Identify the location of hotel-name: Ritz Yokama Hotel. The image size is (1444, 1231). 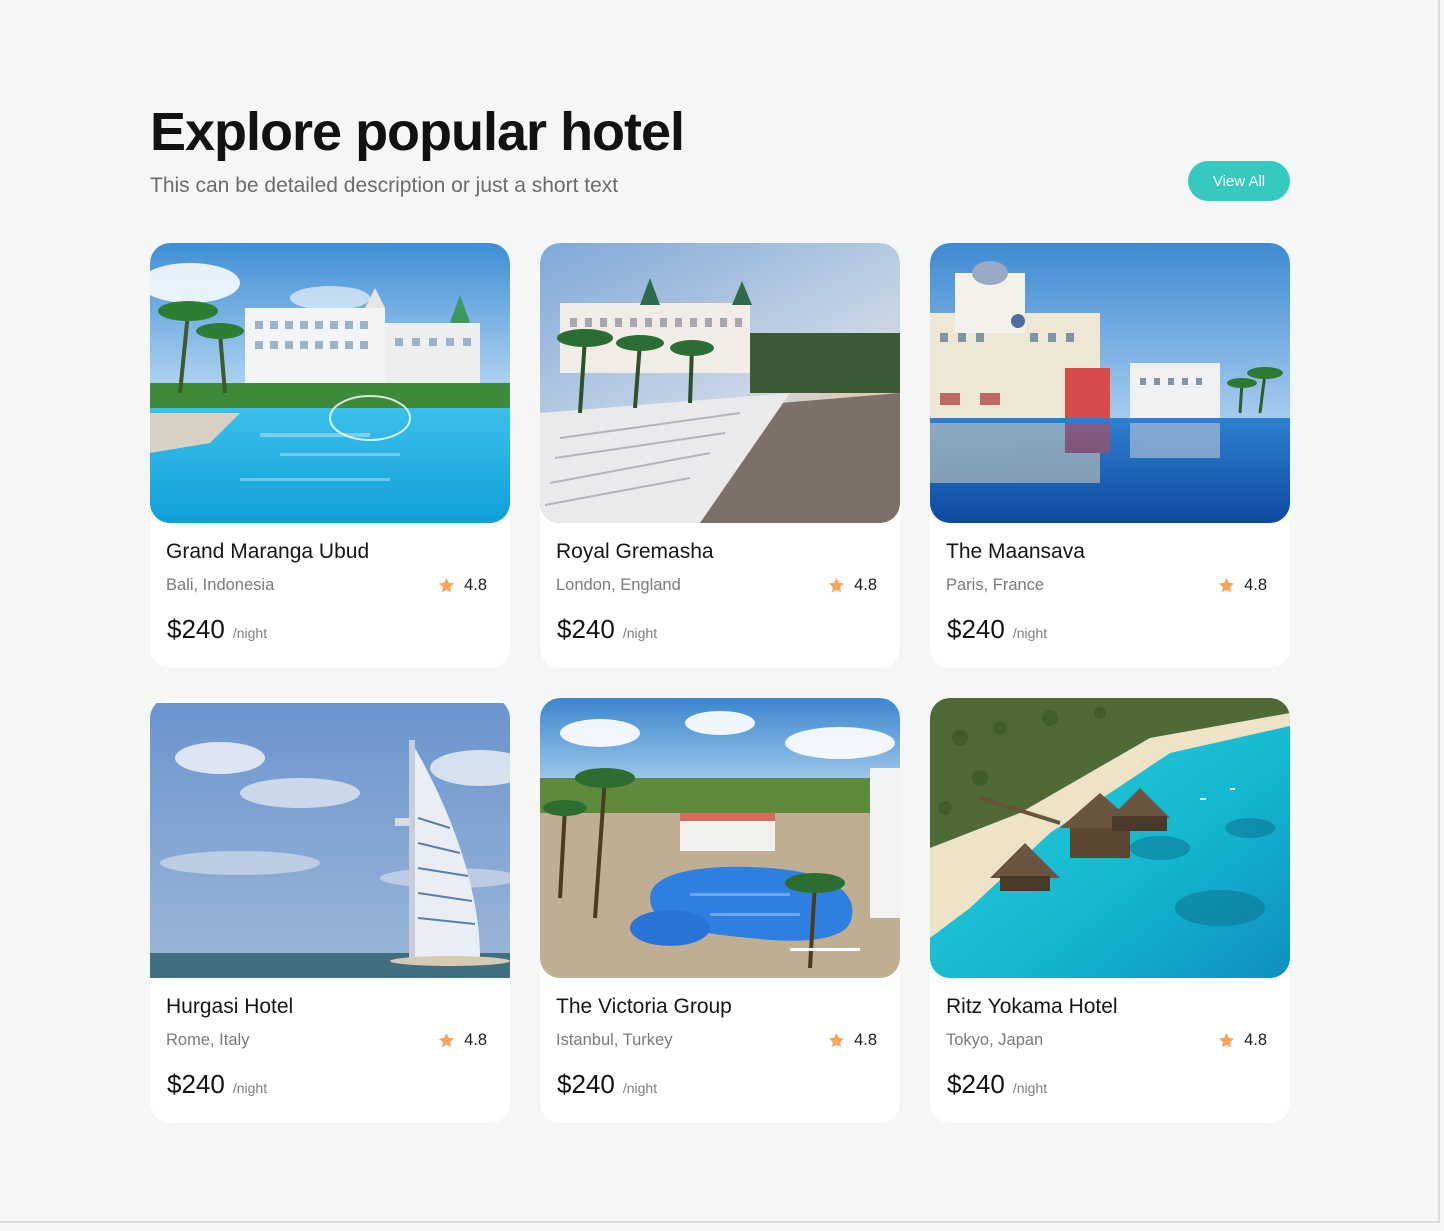
(1032, 1006).